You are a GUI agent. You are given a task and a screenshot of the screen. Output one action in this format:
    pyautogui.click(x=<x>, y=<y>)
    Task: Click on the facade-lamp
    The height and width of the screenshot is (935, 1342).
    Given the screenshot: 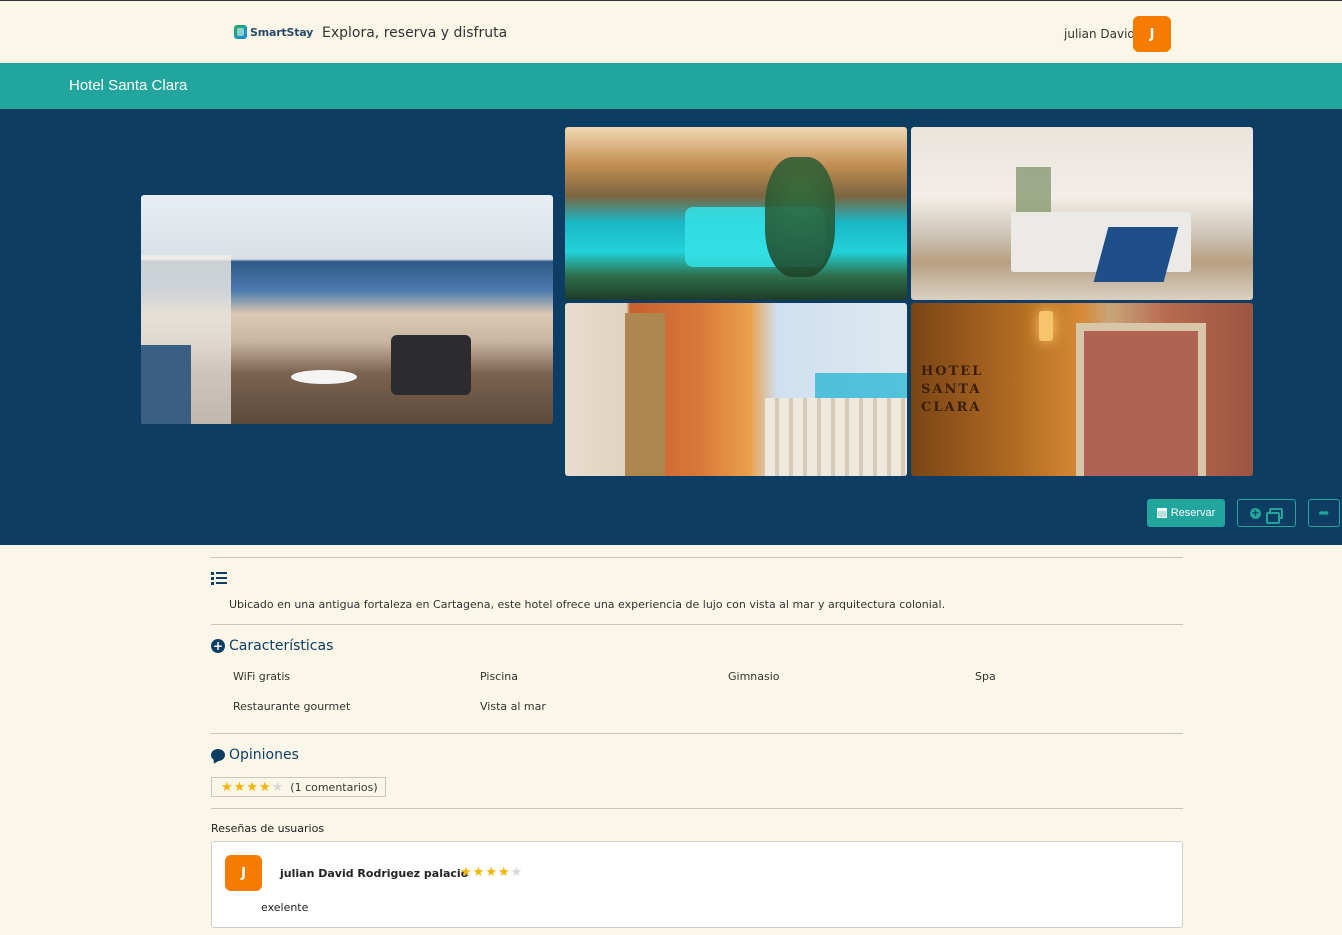 What is the action you would take?
    pyautogui.click(x=1046, y=326)
    